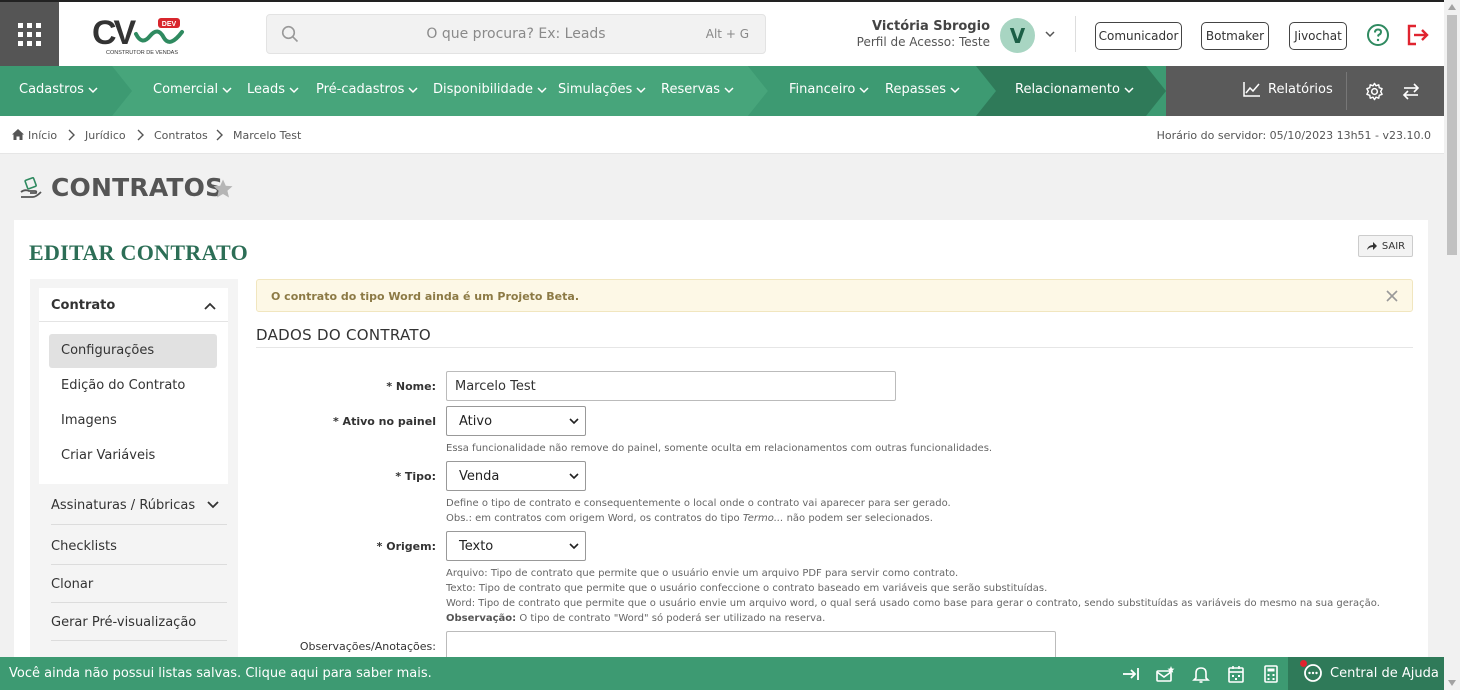 Image resolution: width=1460 pixels, height=690 pixels. Describe the element at coordinates (697, 89) in the screenshot. I see `nav-reservas: Reservas` at that location.